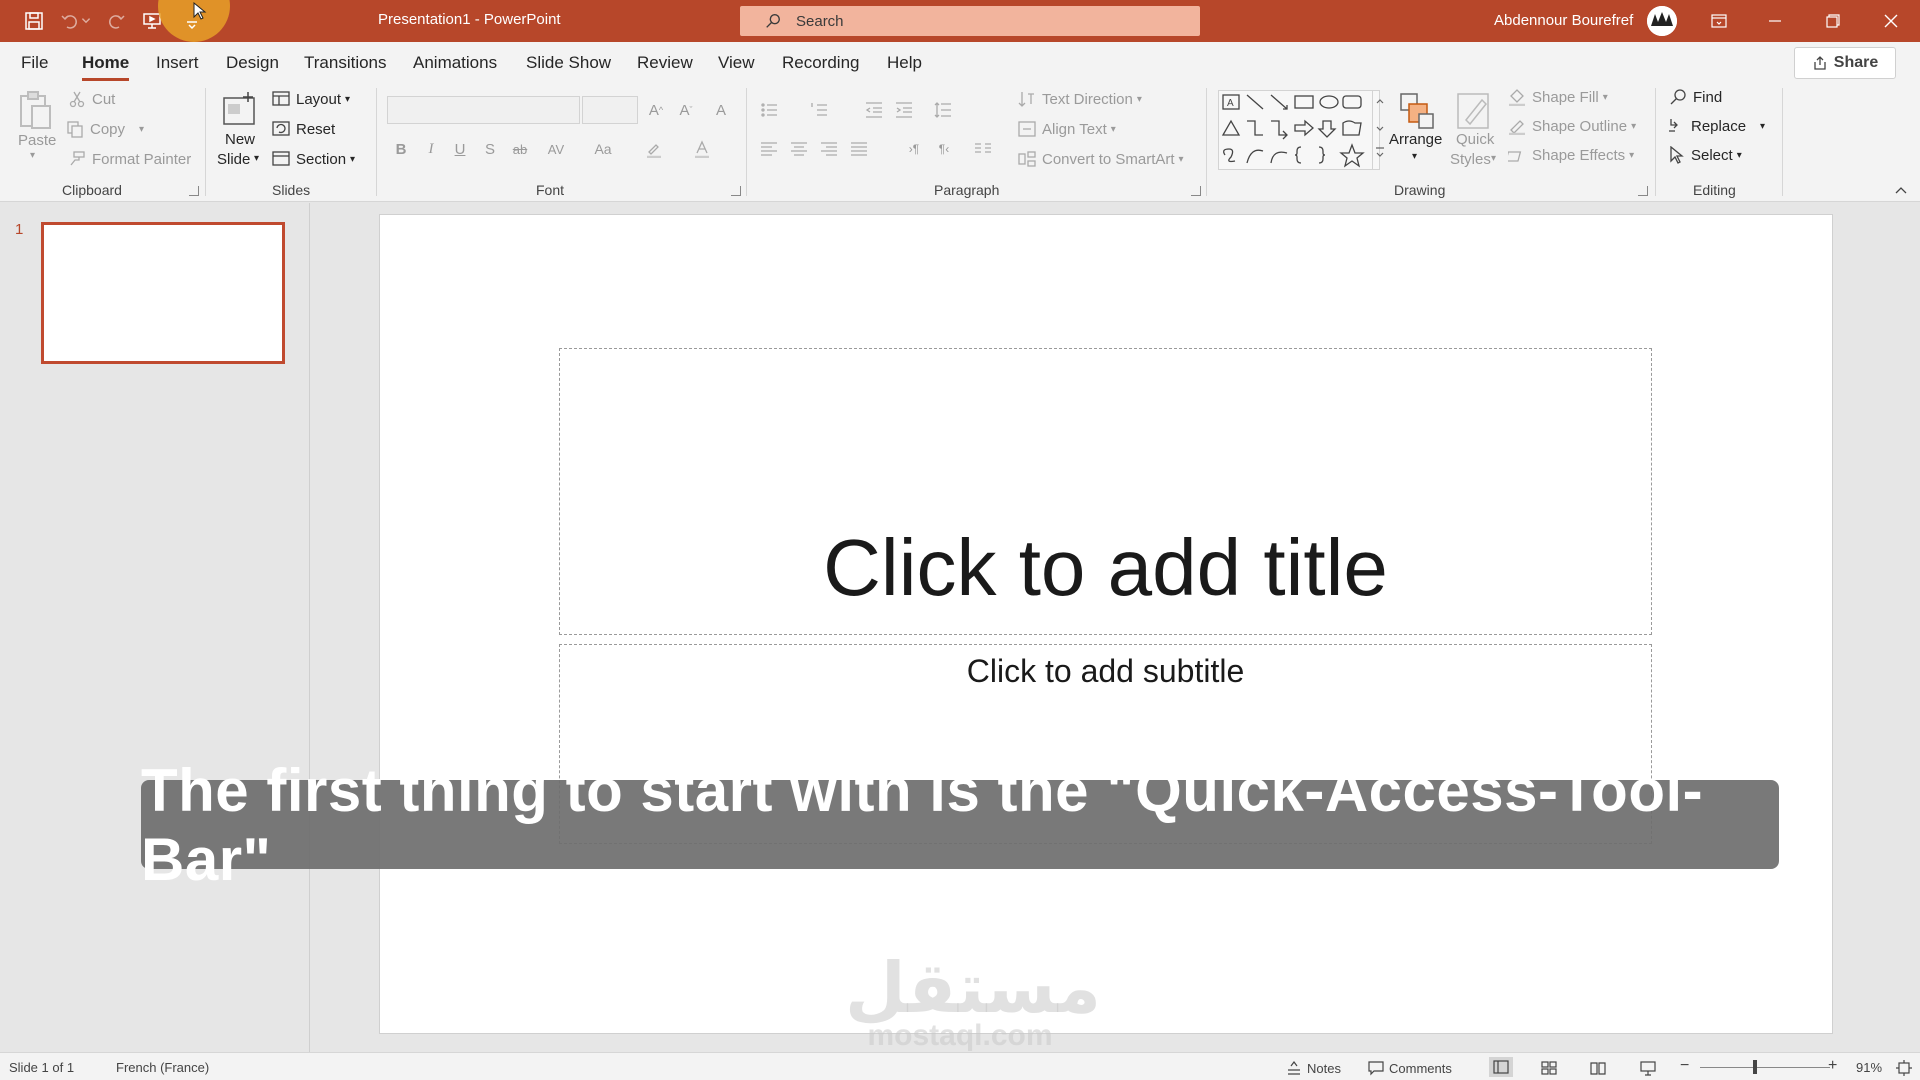 The height and width of the screenshot is (1080, 1920). Describe the element at coordinates (177, 63) in the screenshot. I see `tab-insert: Insert` at that location.